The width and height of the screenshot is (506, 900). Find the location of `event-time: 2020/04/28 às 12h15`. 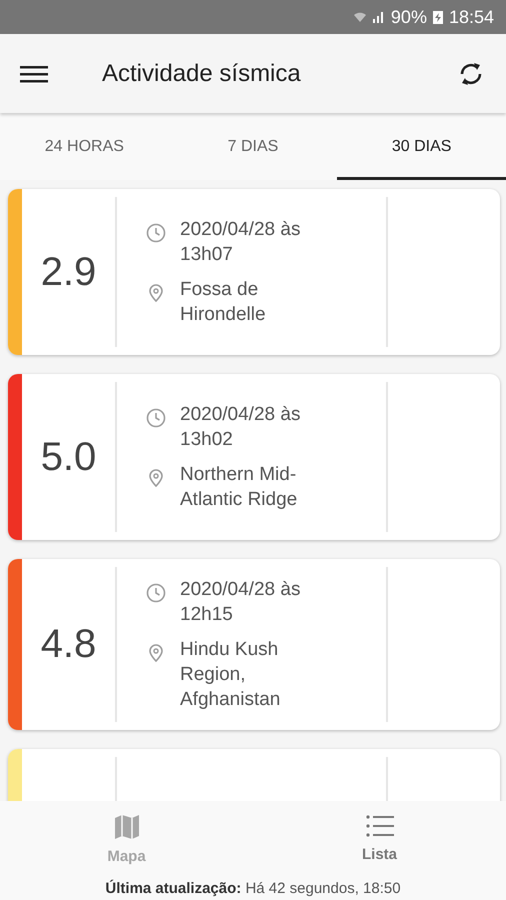

event-time: 2020/04/28 às 12h15 is located at coordinates (241, 602).